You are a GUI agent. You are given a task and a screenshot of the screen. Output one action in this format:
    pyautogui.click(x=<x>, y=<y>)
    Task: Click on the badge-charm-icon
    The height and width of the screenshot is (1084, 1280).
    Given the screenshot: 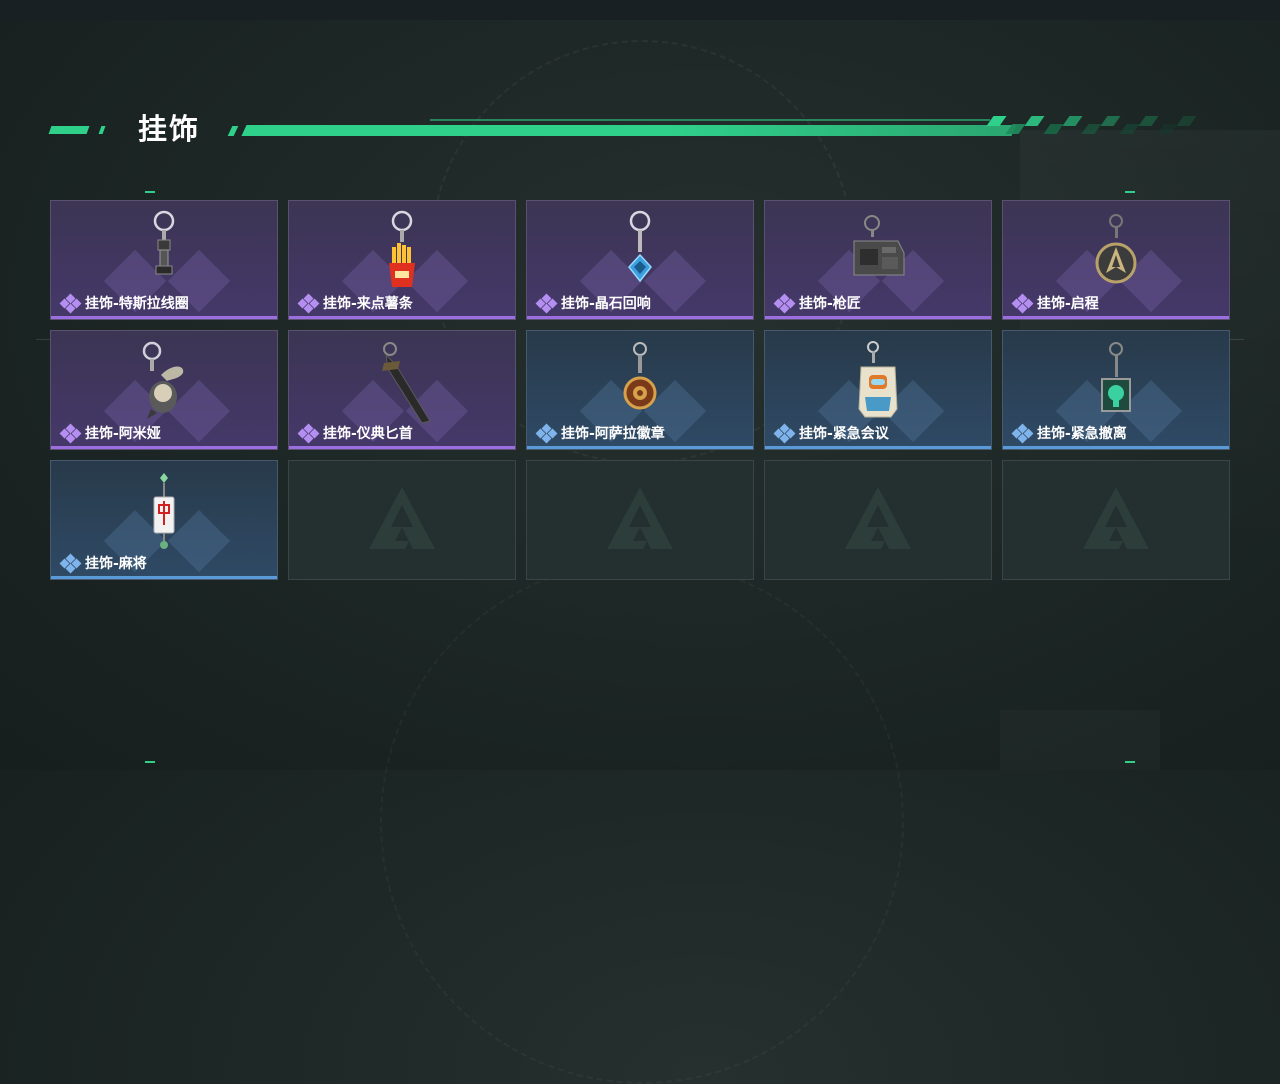 What is the action you would take?
    pyautogui.click(x=640, y=382)
    